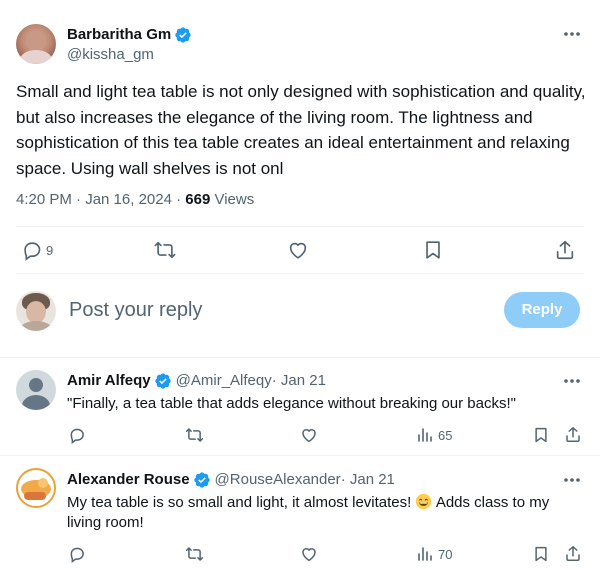 The image size is (600, 570). I want to click on reply-author-handle: @RouseAlexander, so click(278, 480).